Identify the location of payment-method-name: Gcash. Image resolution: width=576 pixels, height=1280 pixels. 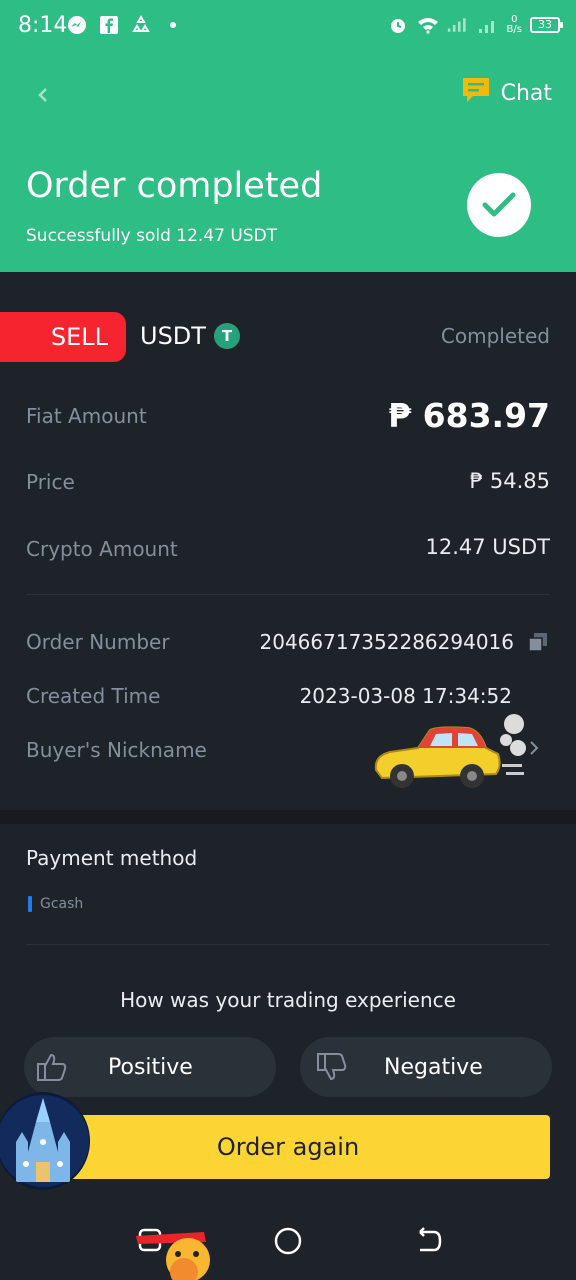
(62, 904).